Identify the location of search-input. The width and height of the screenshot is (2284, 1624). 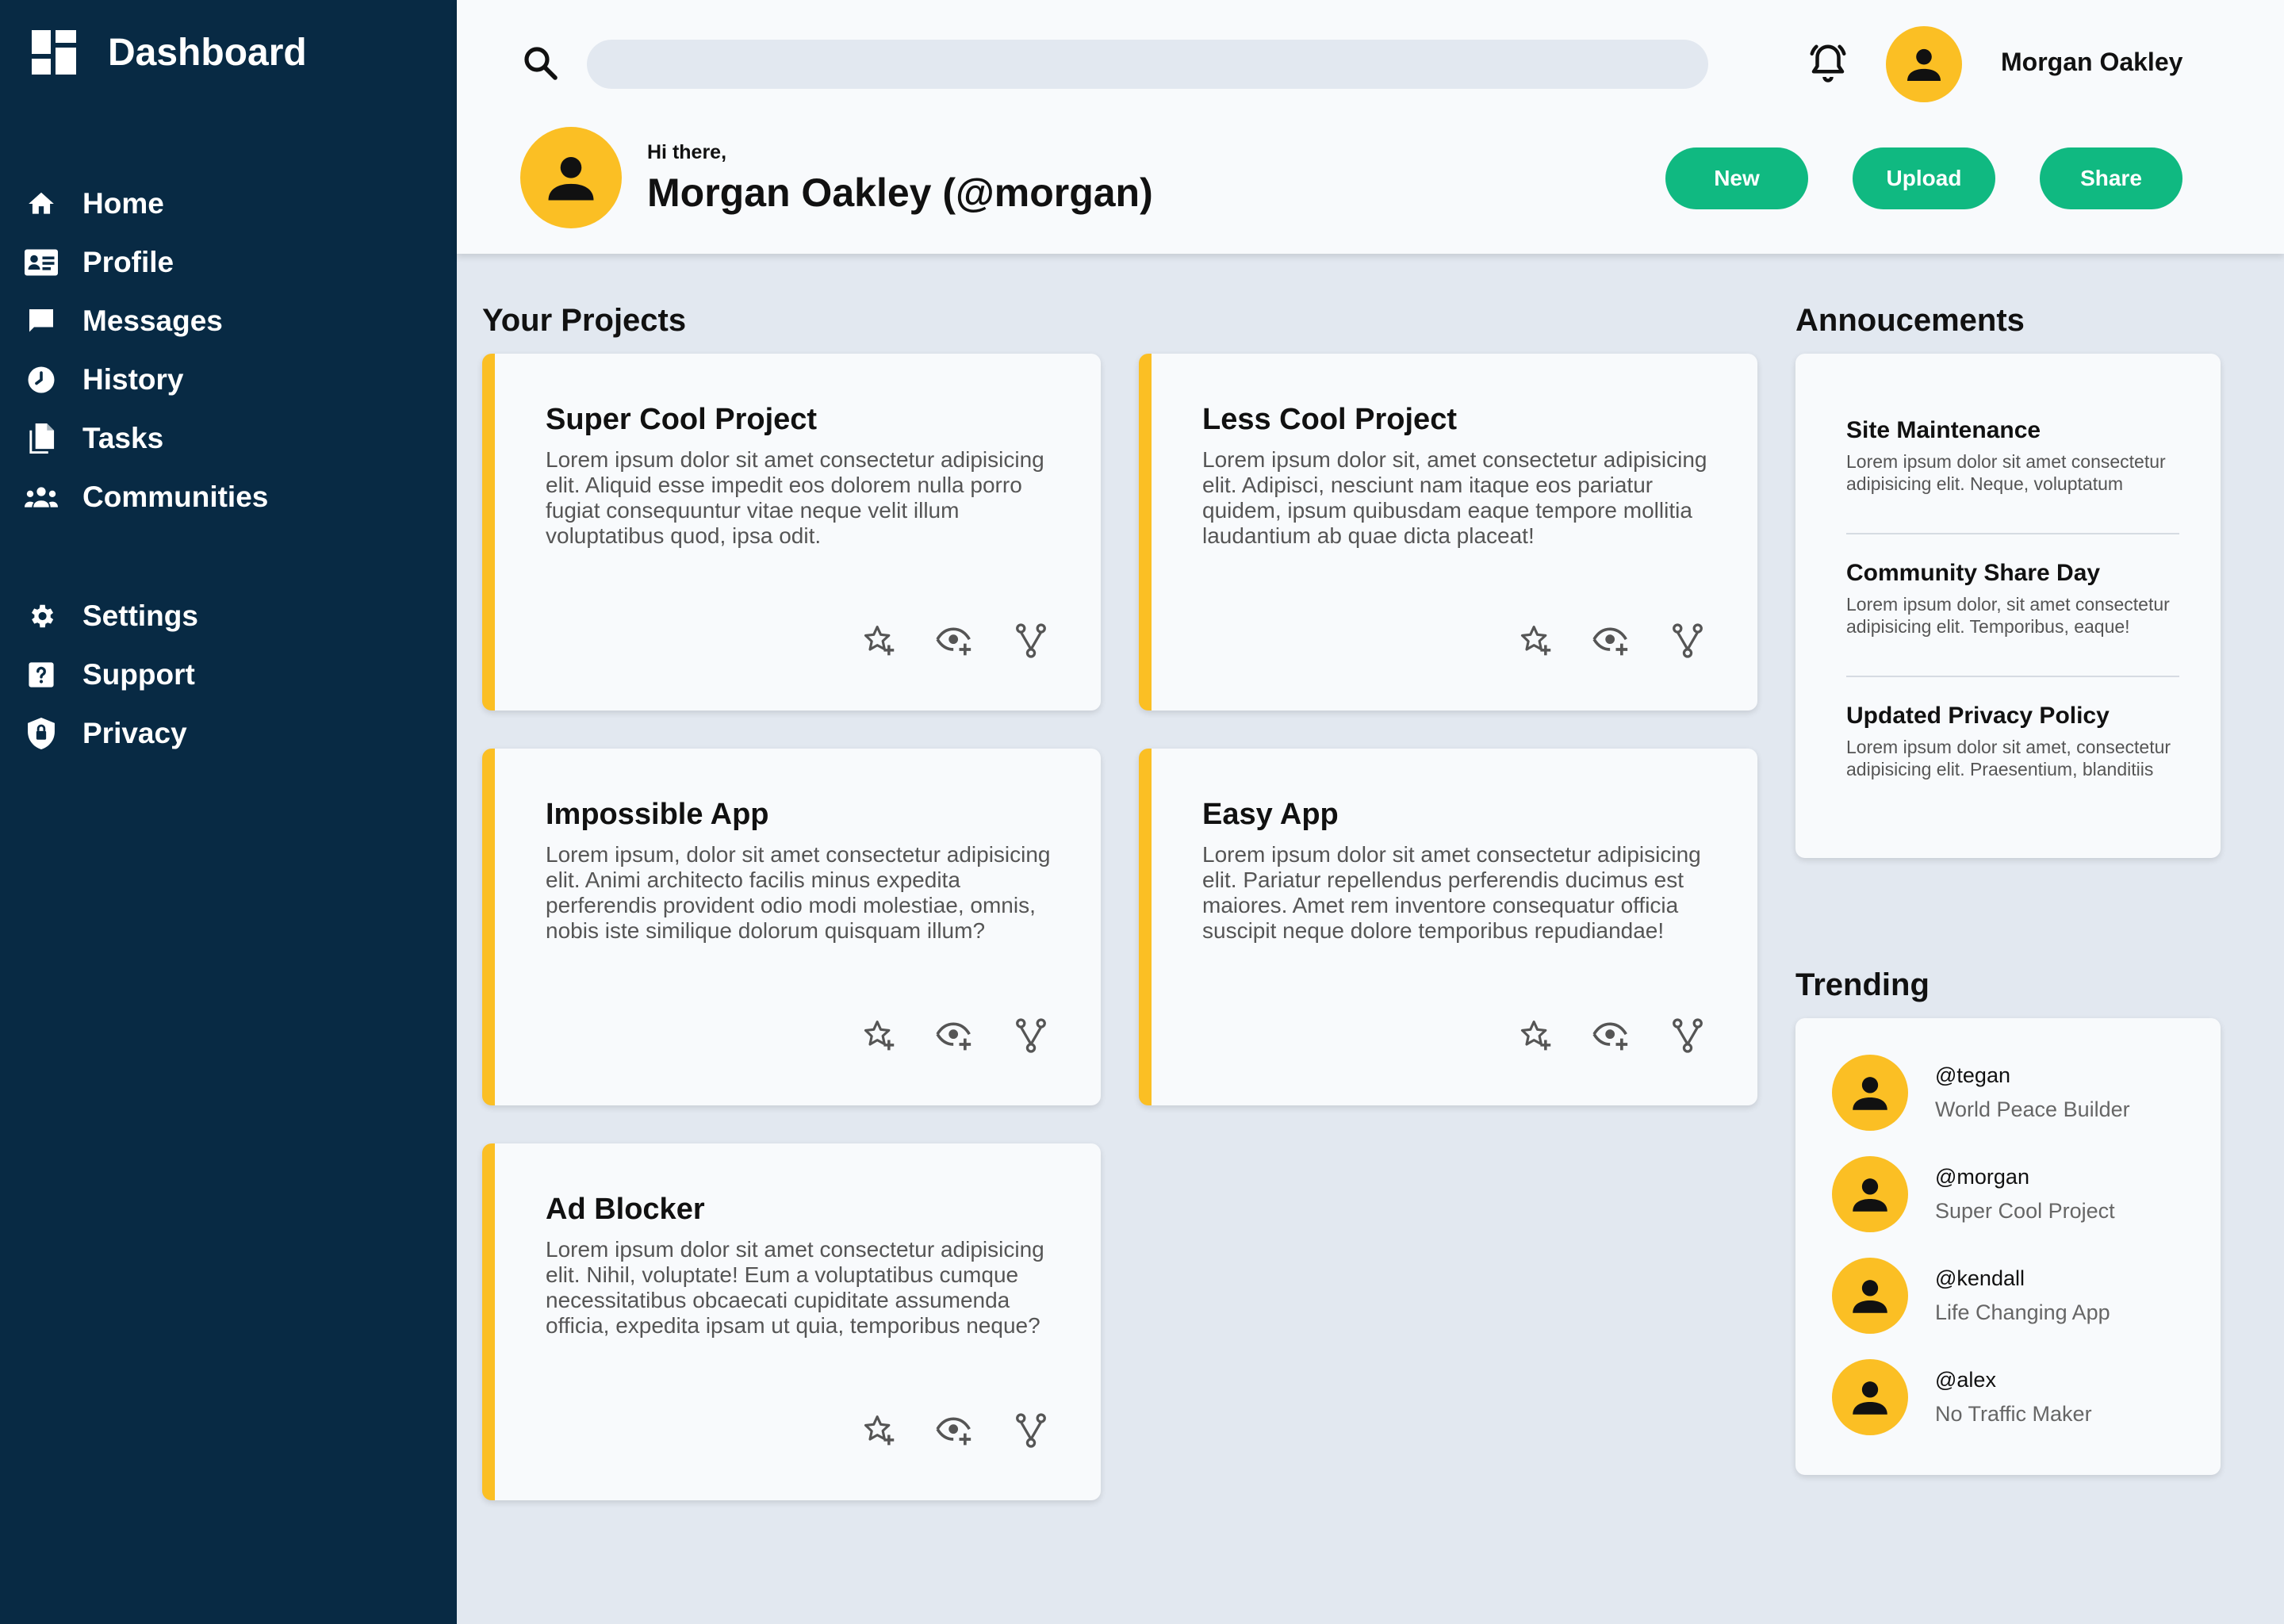
(1147, 64).